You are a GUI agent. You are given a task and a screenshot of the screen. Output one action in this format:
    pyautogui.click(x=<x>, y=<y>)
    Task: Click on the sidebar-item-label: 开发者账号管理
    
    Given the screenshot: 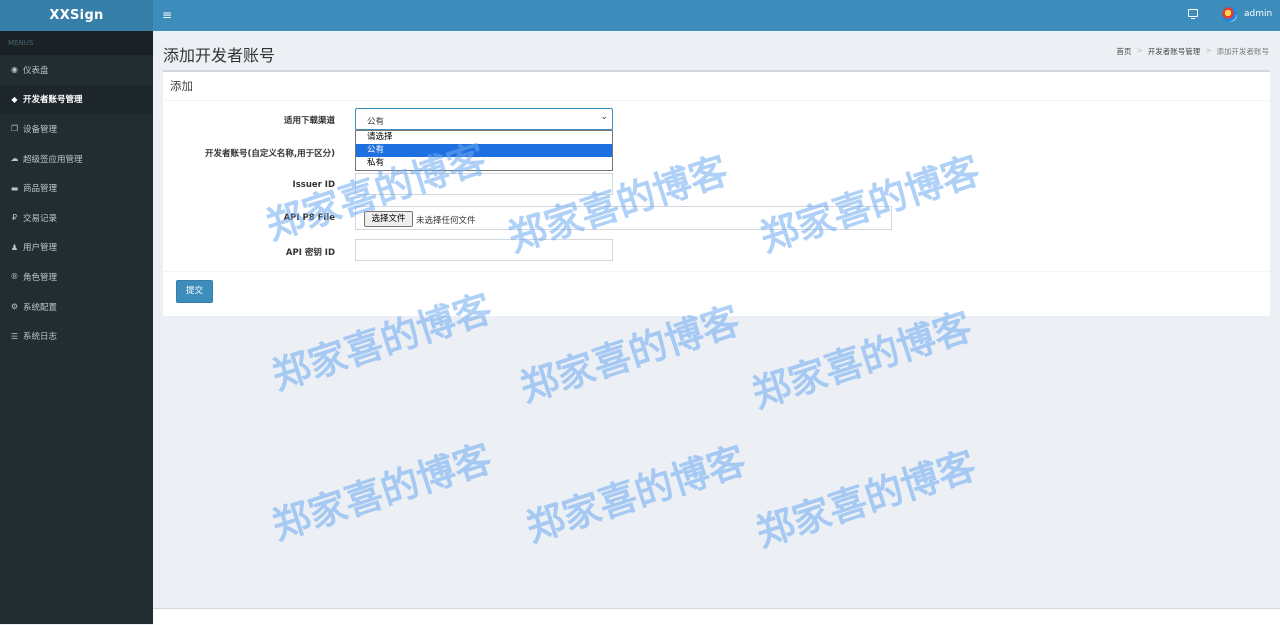 What is the action you would take?
    pyautogui.click(x=53, y=100)
    